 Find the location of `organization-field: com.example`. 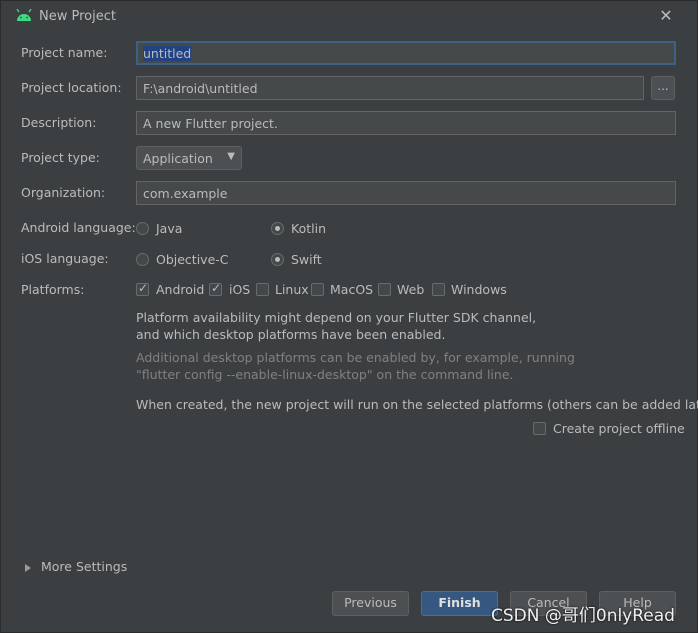

organization-field: com.example is located at coordinates (406, 193).